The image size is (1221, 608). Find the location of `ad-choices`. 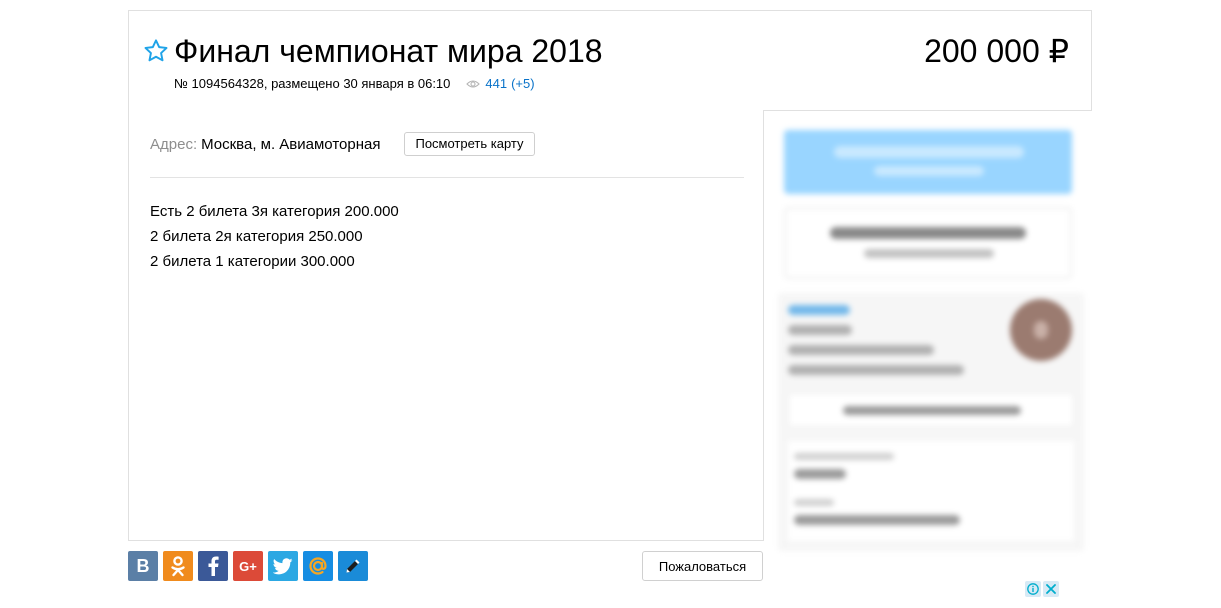

ad-choices is located at coordinates (1042, 589).